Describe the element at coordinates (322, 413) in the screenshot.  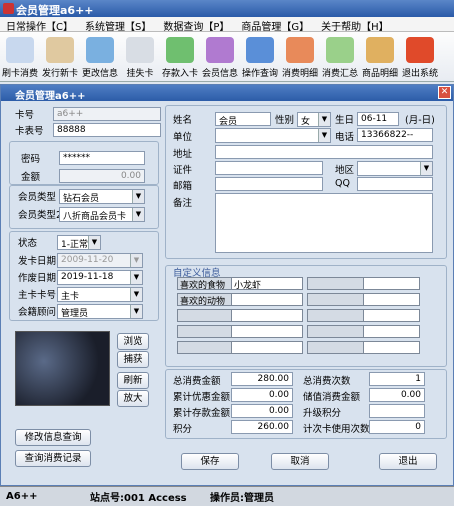
I see `summary-label: 升级积分` at that location.